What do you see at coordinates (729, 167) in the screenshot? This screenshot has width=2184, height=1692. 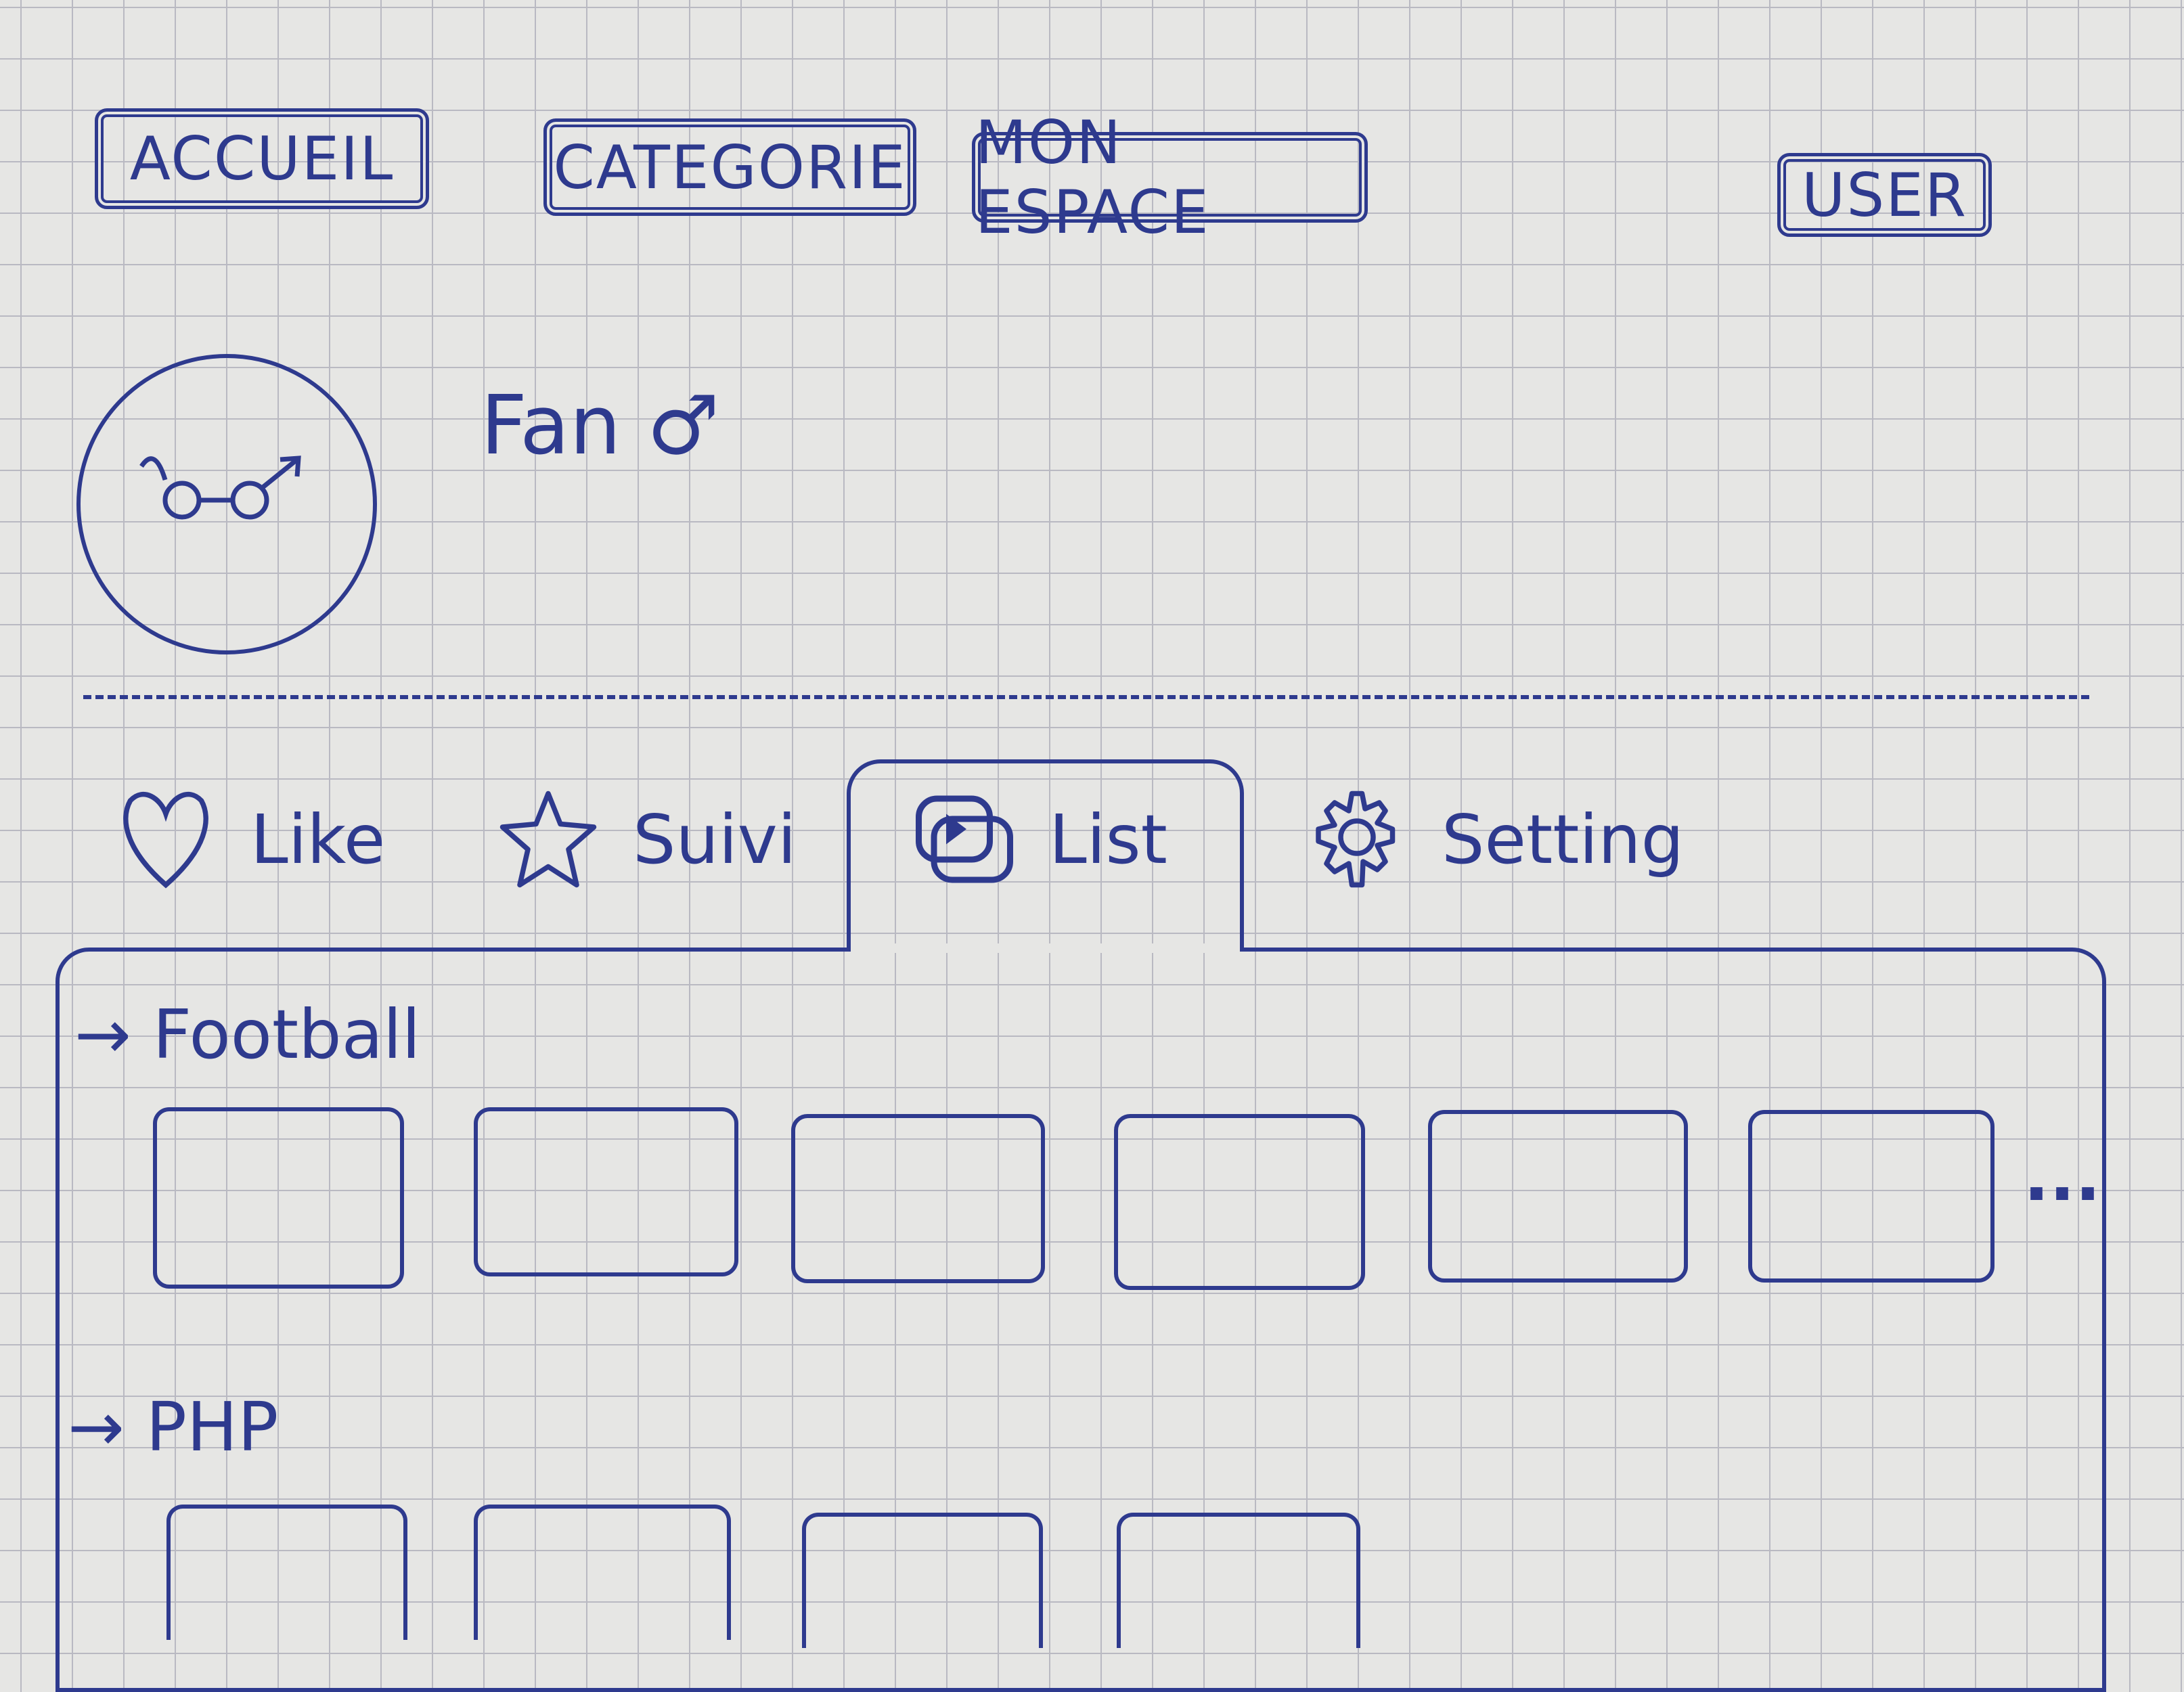 I see `nav-categorie: CATEGORIE` at bounding box center [729, 167].